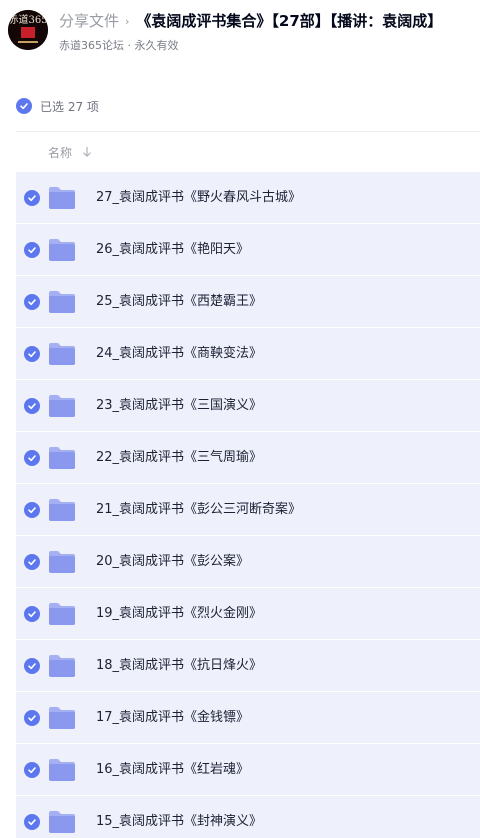 The width and height of the screenshot is (480, 838). Describe the element at coordinates (289, 21) in the screenshot. I see `page-title: 《袁阔成评书集合》【27部】【播讲：袁阔成】` at that location.